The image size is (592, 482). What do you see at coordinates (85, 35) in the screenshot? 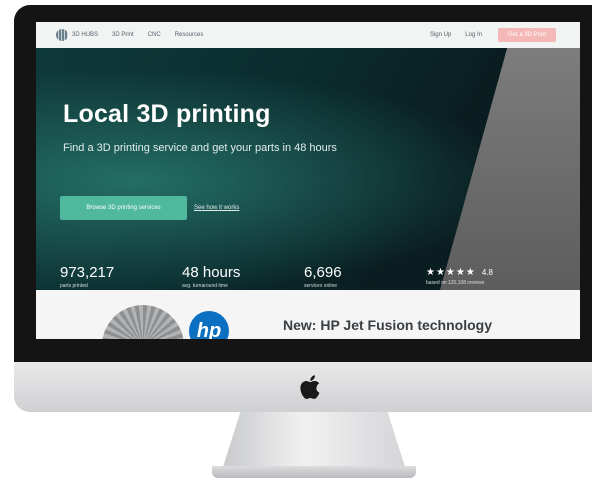
I see `brand-name: 3D HUBS` at bounding box center [85, 35].